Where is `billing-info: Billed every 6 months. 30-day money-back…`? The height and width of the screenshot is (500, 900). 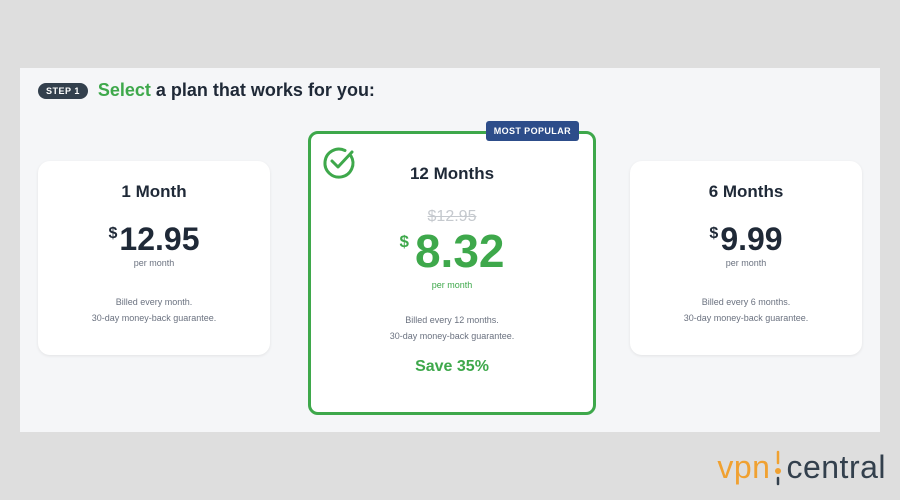
billing-info: Billed every 6 months. 30-day money-back… is located at coordinates (746, 310).